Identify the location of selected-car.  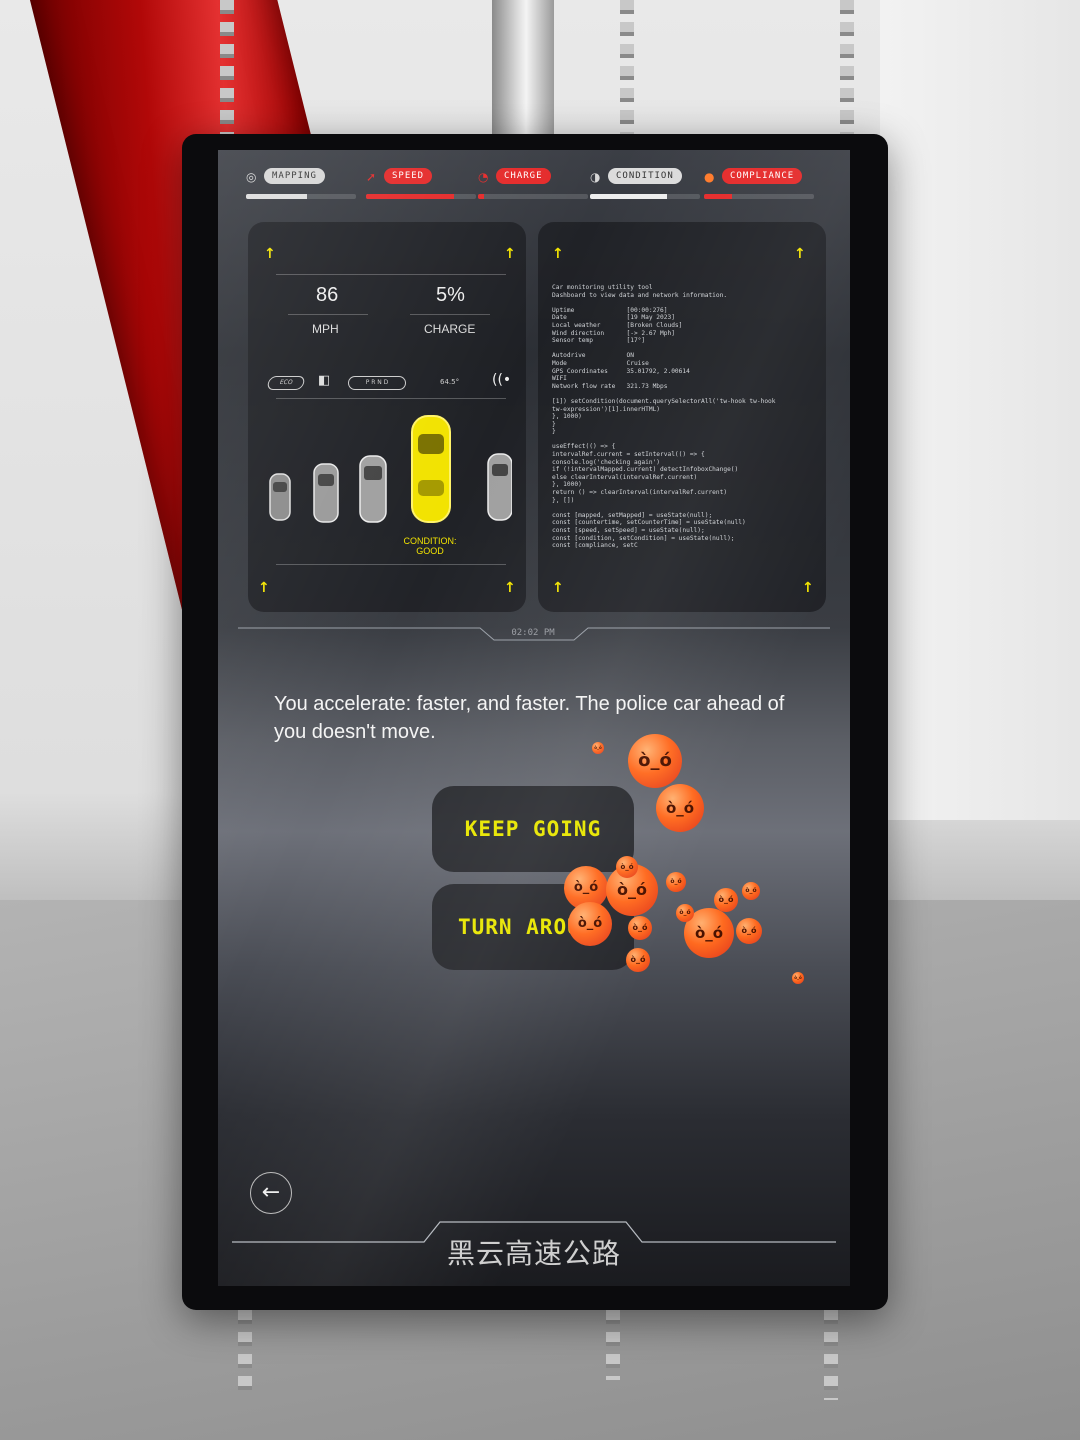
(431, 469).